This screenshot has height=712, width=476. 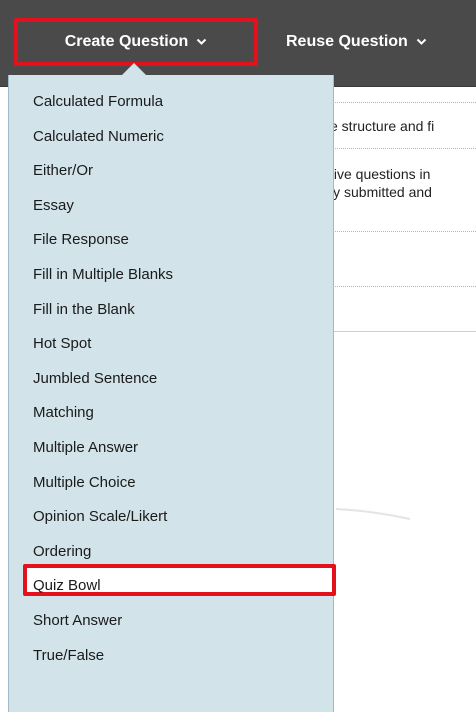 What do you see at coordinates (373, 514) in the screenshot?
I see `decorative-swoosh` at bounding box center [373, 514].